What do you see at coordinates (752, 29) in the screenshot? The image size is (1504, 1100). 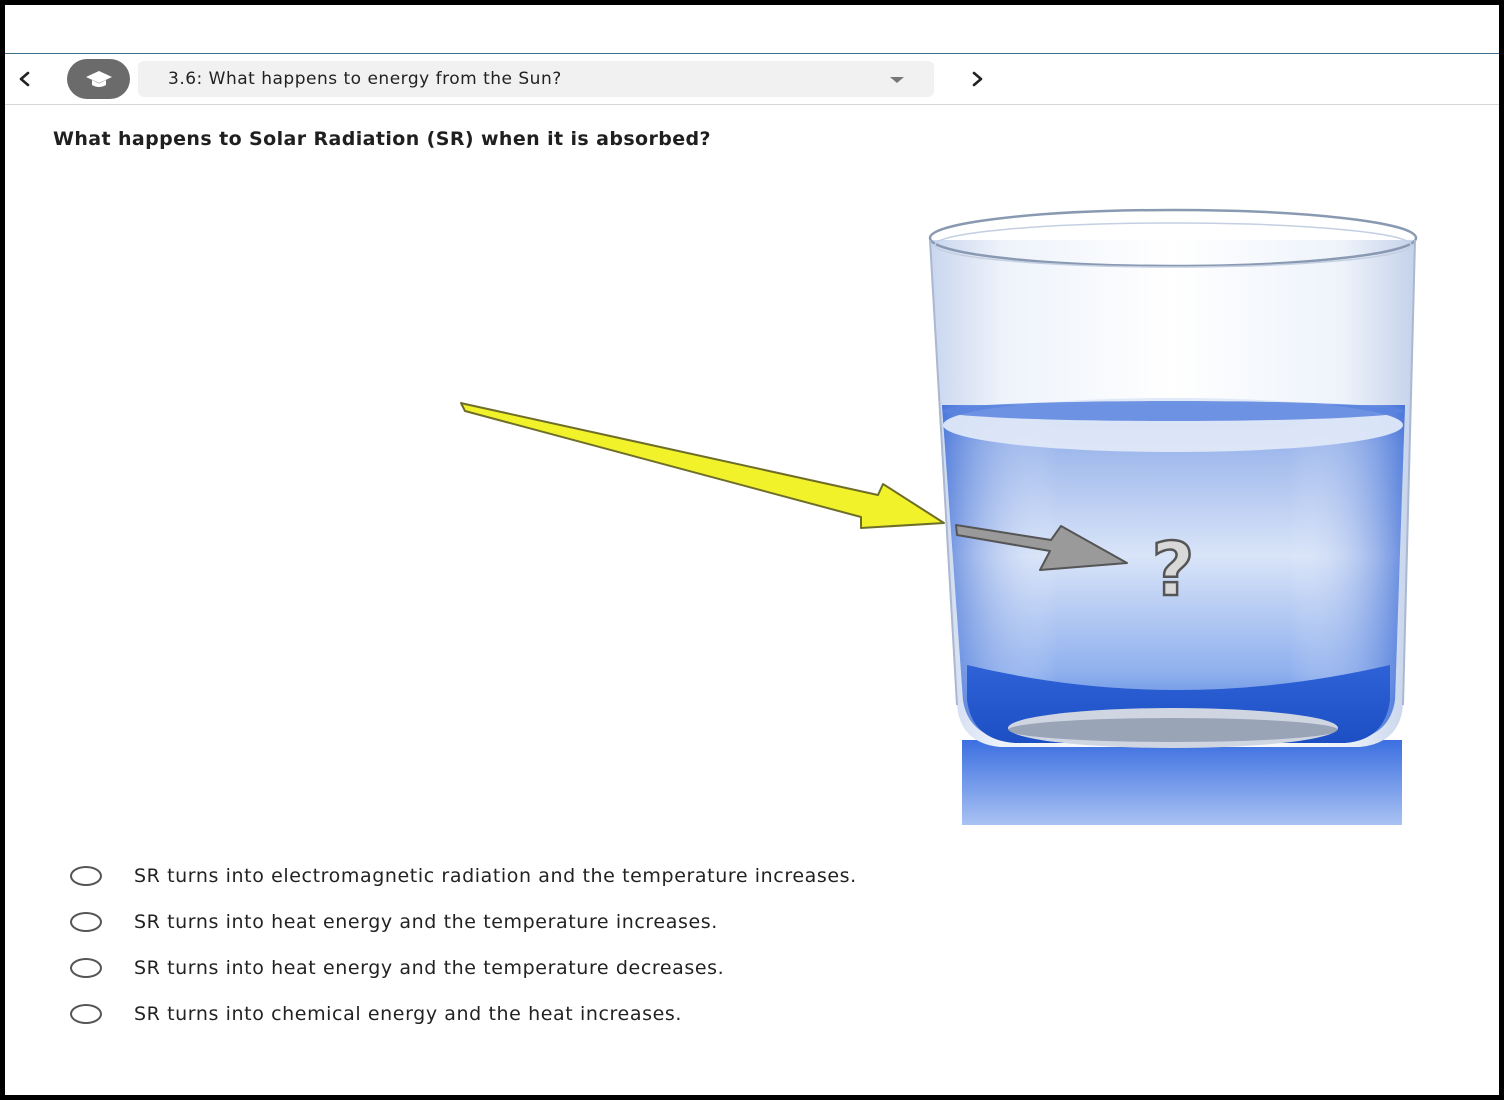 I see `top-bar` at bounding box center [752, 29].